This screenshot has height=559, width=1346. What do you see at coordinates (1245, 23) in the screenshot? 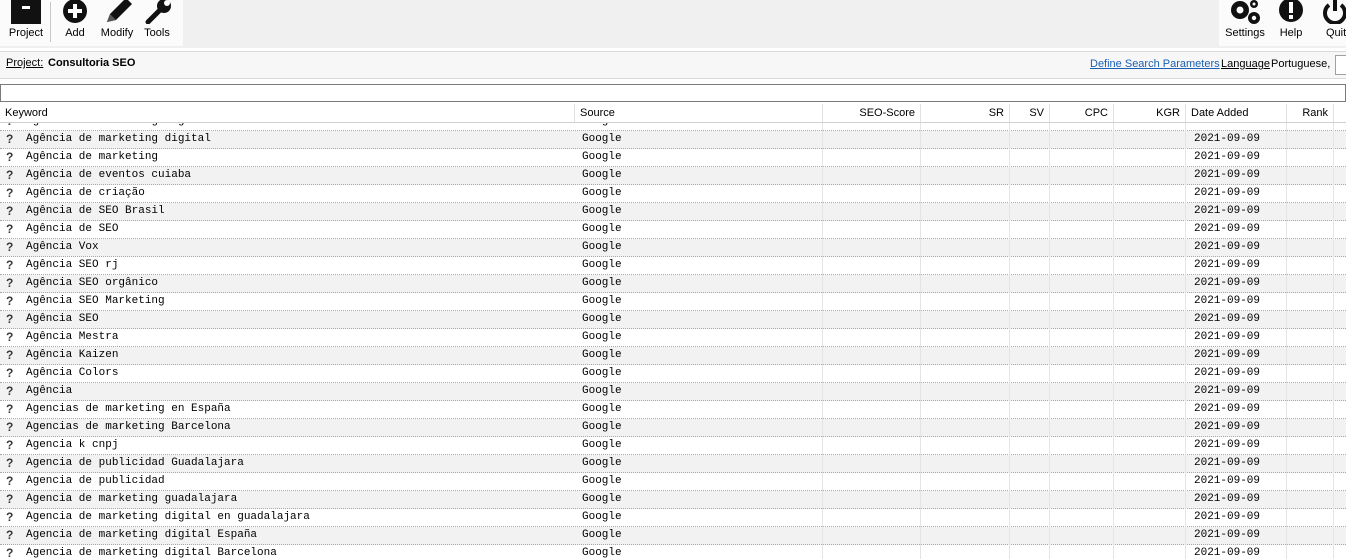
I see `settings-button: Settings` at bounding box center [1245, 23].